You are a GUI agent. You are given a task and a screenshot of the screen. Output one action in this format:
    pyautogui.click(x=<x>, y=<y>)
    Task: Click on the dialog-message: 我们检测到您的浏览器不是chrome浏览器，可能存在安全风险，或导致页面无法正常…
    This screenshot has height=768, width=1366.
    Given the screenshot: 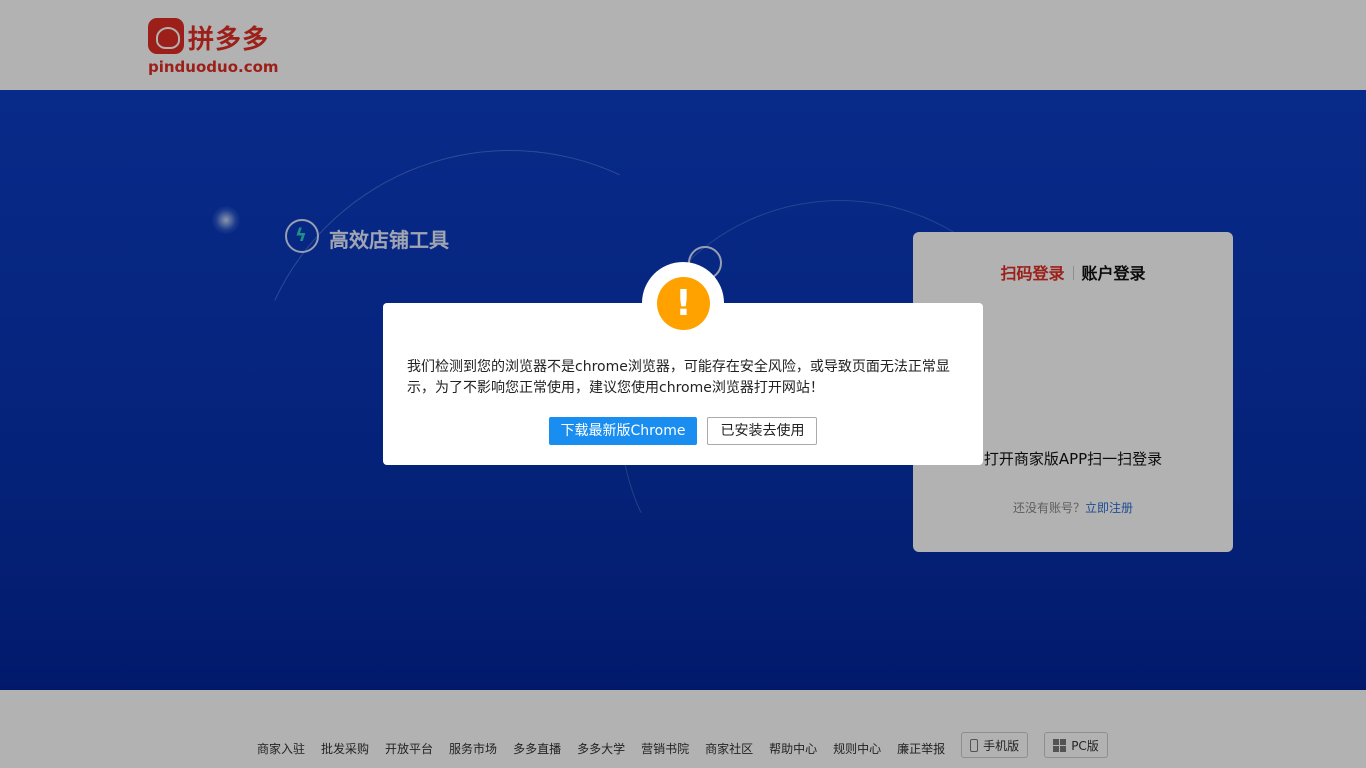 What is the action you would take?
    pyautogui.click(x=678, y=377)
    